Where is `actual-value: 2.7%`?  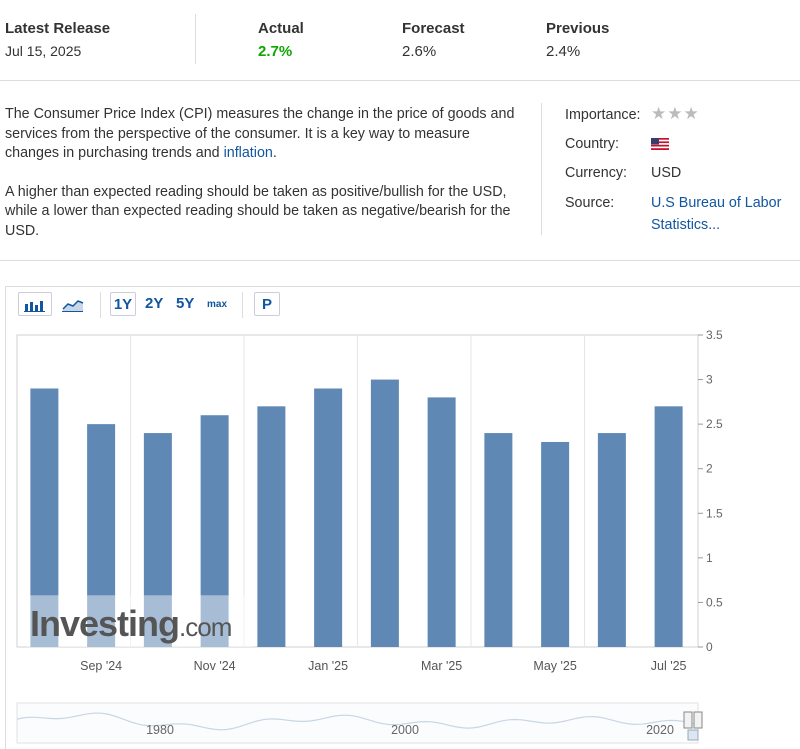 actual-value: 2.7% is located at coordinates (275, 51).